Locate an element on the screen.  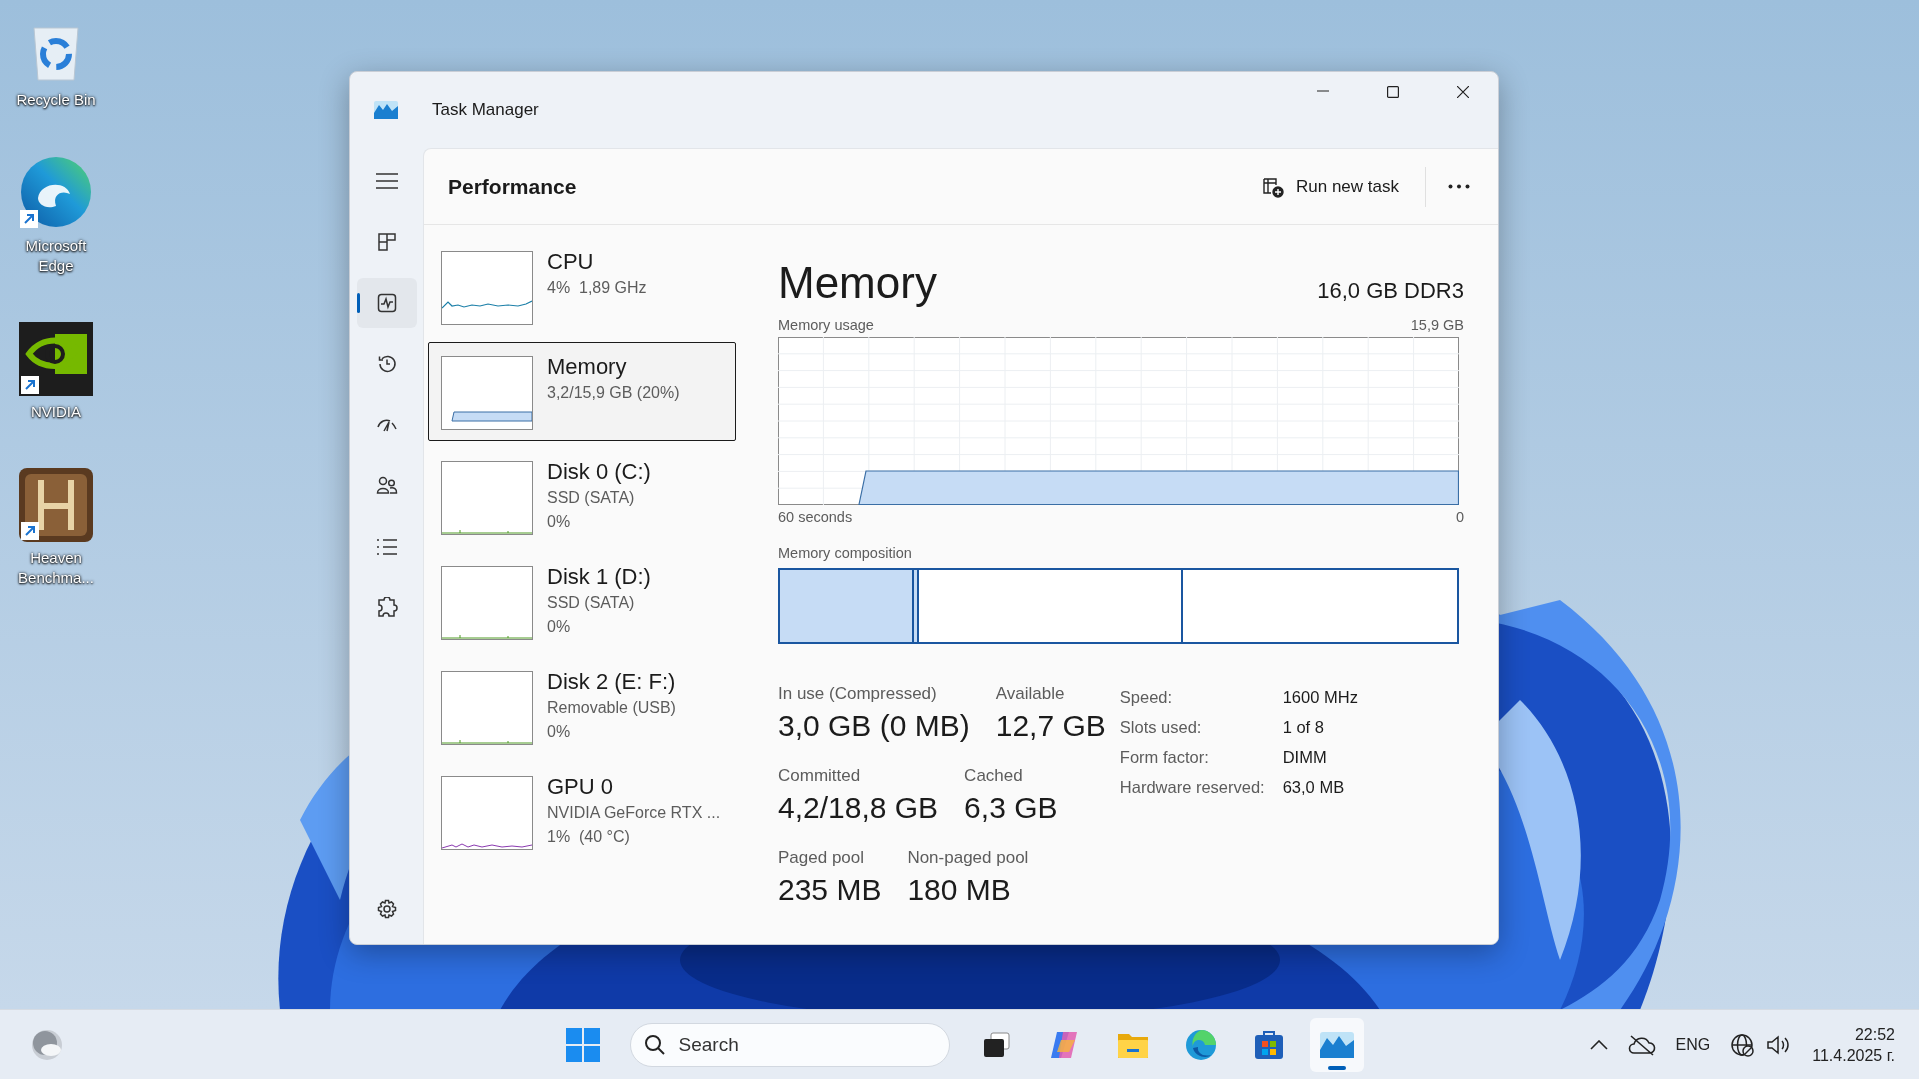
resource-reading: 1% (40 °C) is located at coordinates (589, 837).